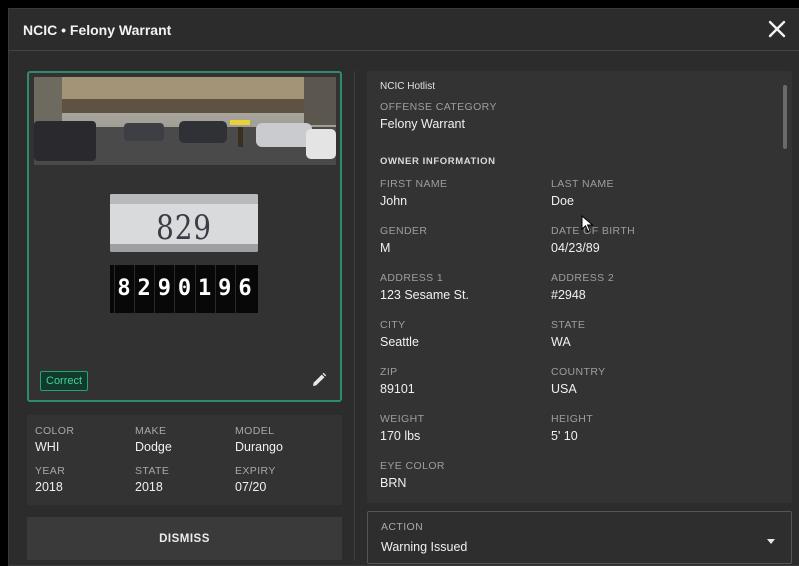 Image resolution: width=799 pixels, height=566 pixels. I want to click on field-value: Felony Warrant, so click(422, 124).